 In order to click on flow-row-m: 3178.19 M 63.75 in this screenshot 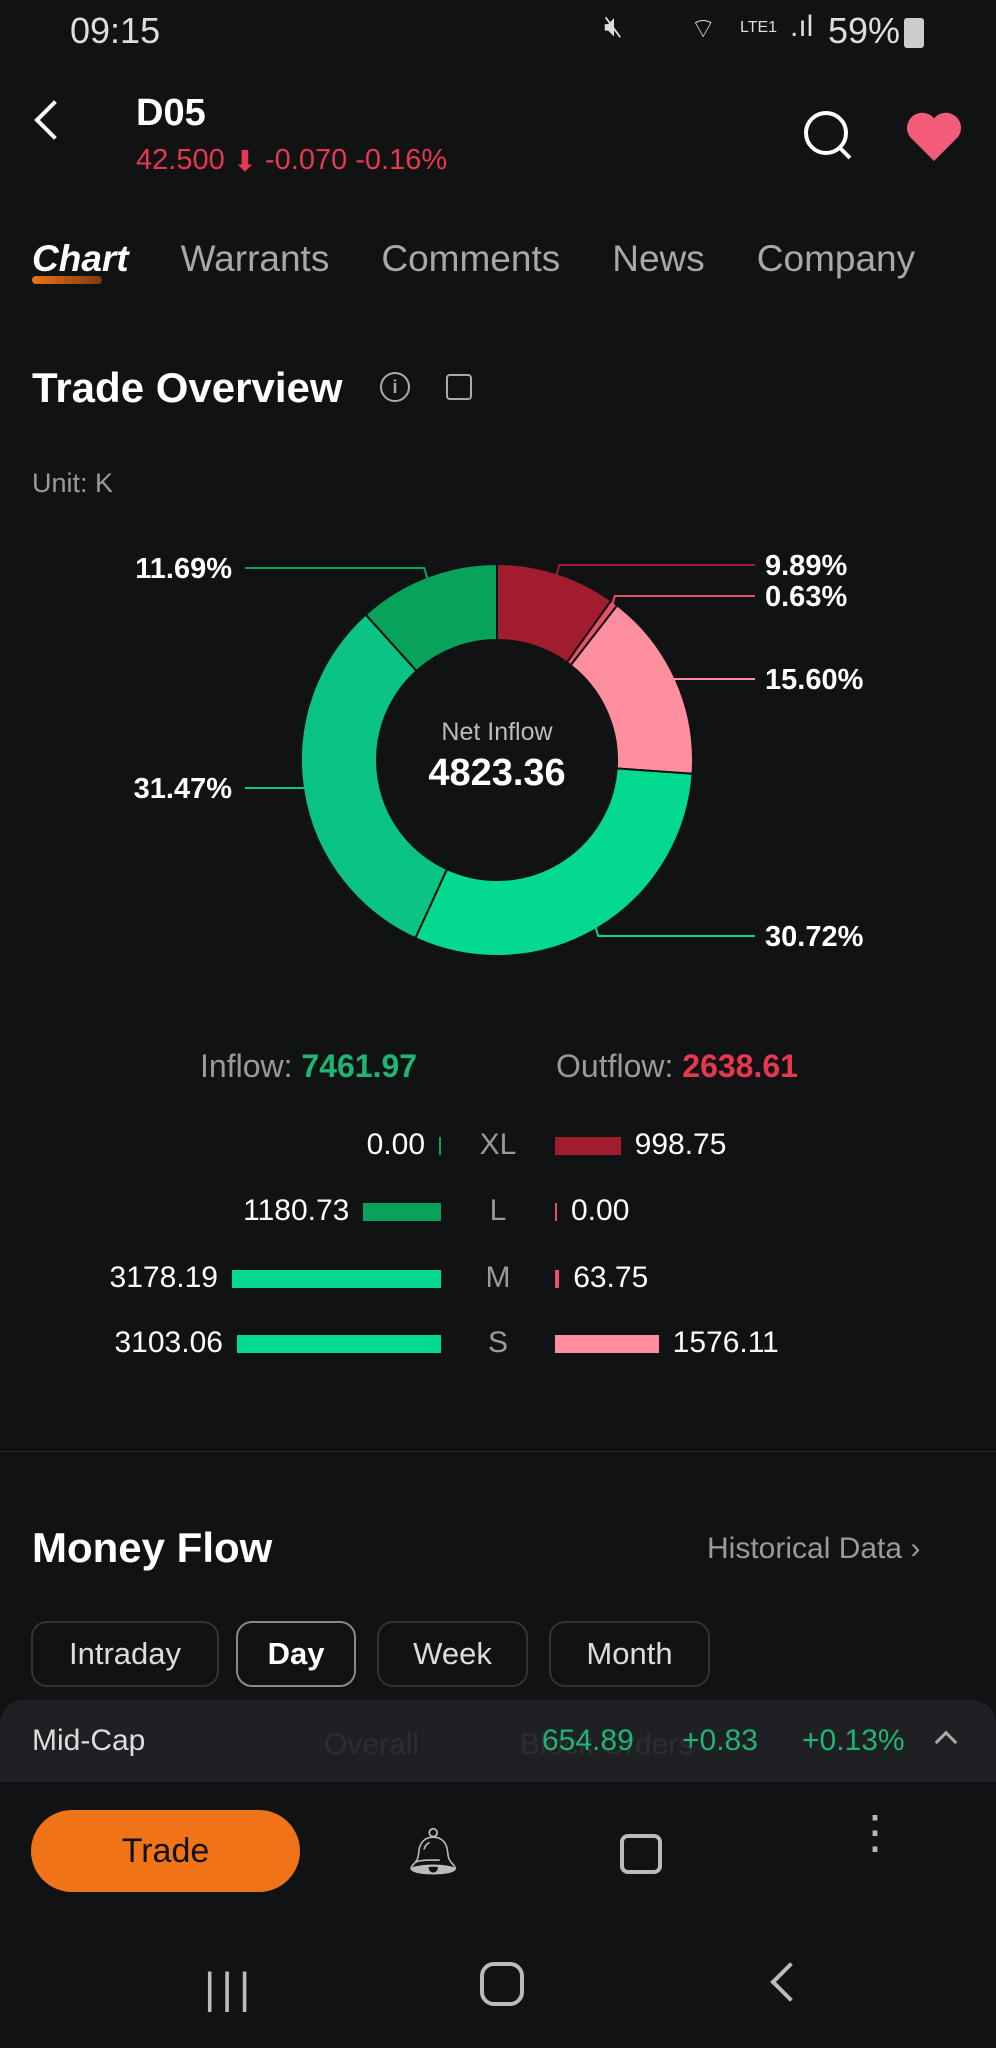, I will do `click(498, 1279)`.